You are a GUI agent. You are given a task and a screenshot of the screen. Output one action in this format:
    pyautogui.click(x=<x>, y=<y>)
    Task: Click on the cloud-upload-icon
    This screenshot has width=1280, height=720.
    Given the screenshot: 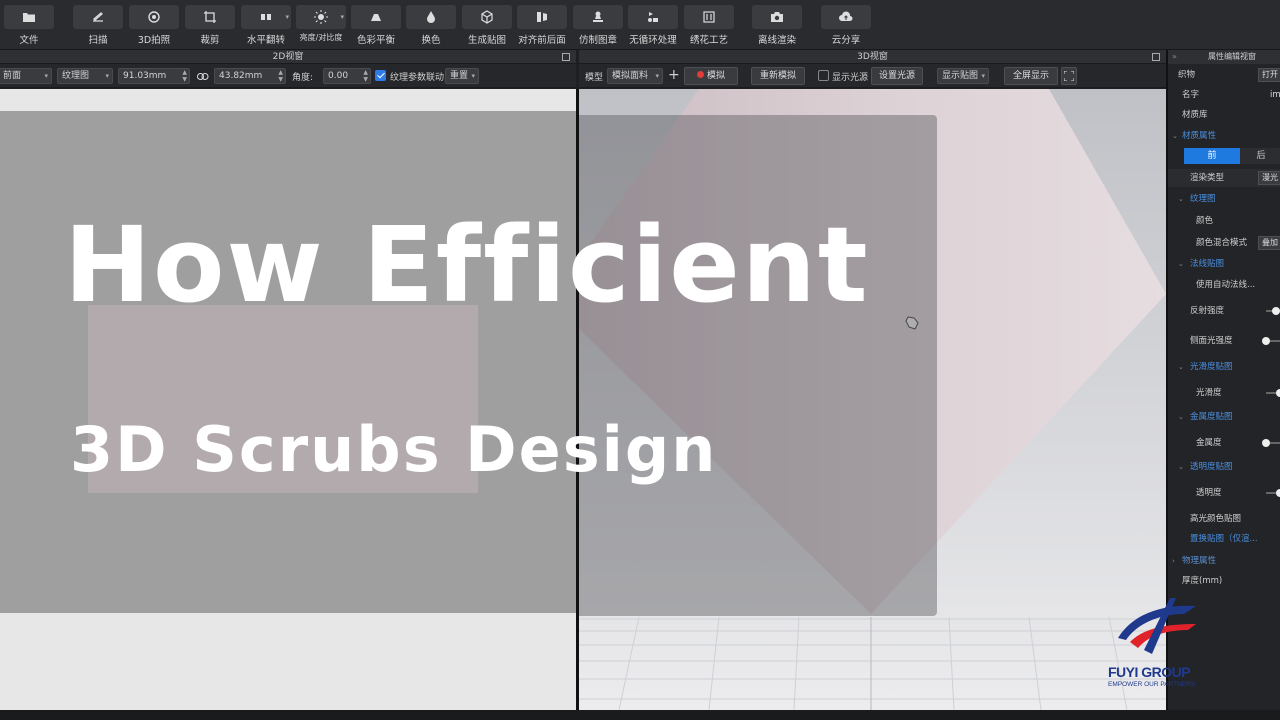 What is the action you would take?
    pyautogui.click(x=846, y=16)
    